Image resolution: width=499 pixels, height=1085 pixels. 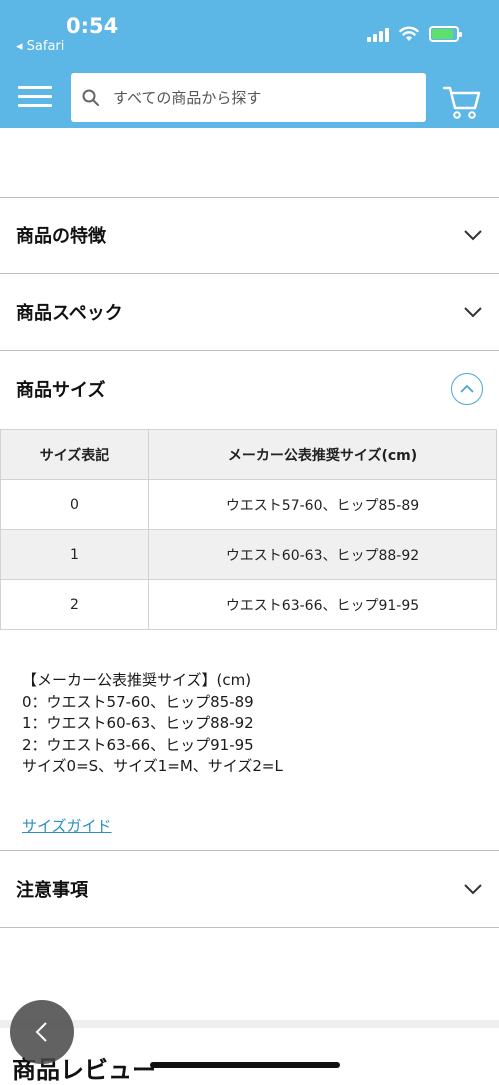 I want to click on table-row: 2 ウエスト63-66、ヒップ91-95, so click(x=248, y=604).